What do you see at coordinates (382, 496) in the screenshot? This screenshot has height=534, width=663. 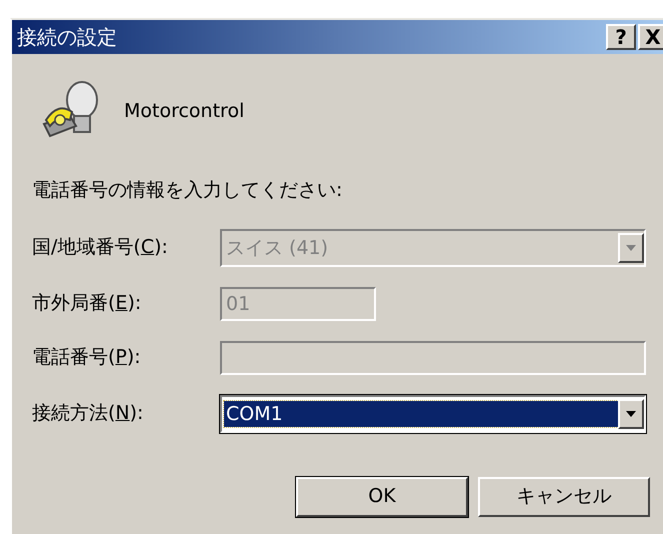 I see `ok-button: OK` at bounding box center [382, 496].